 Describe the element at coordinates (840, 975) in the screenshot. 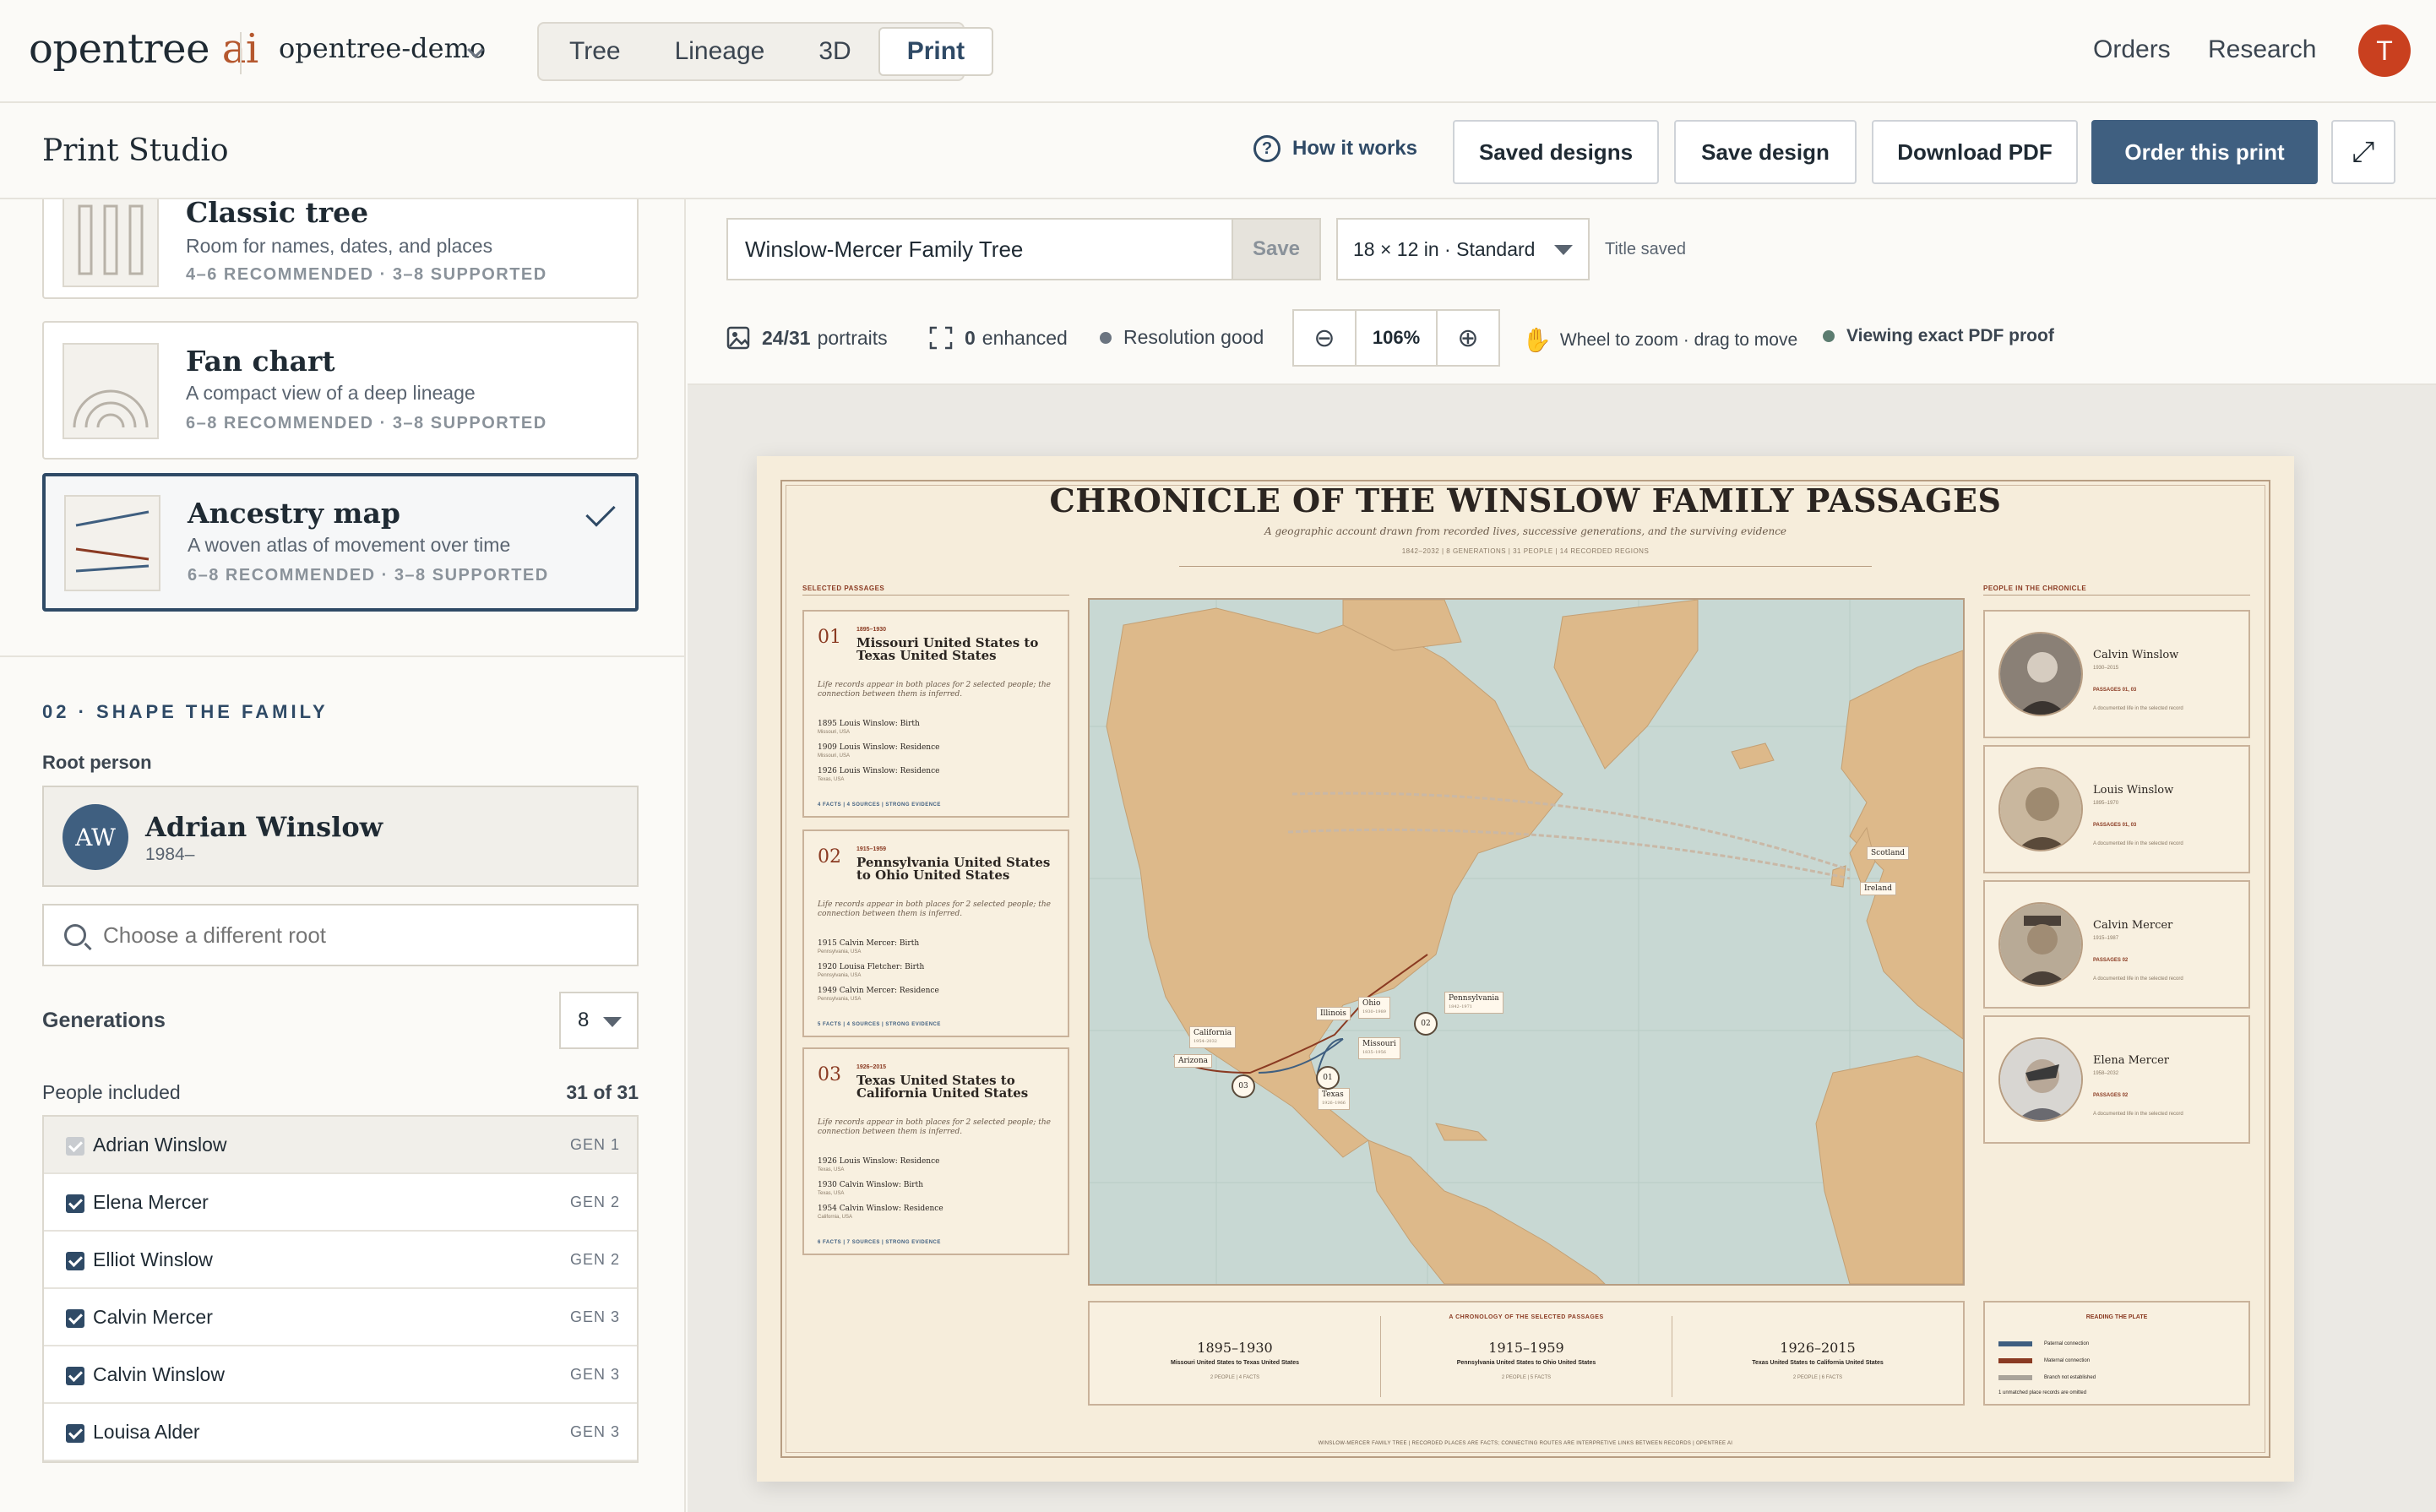

I see `passage-place: Pennsylvania, USA` at that location.